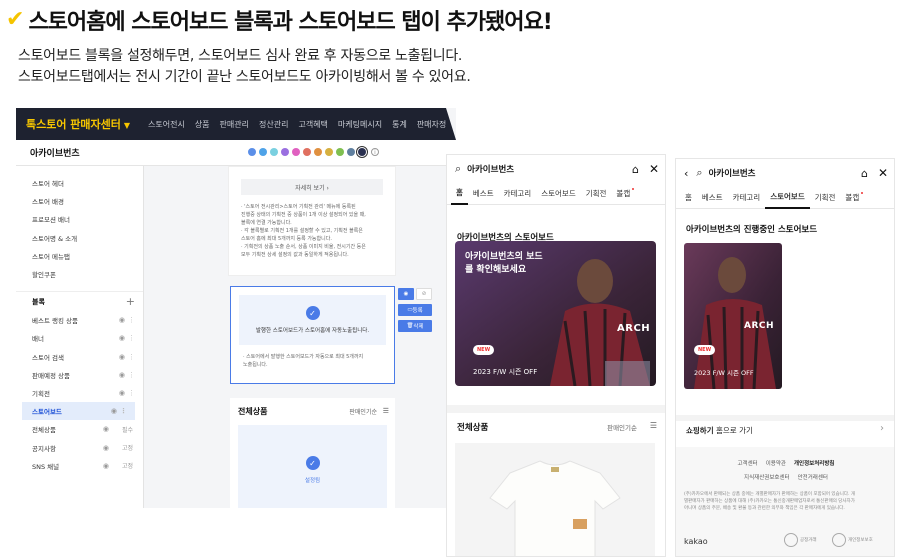  Describe the element at coordinates (473, 428) in the screenshot. I see `all-products-title: 전체상품` at that location.